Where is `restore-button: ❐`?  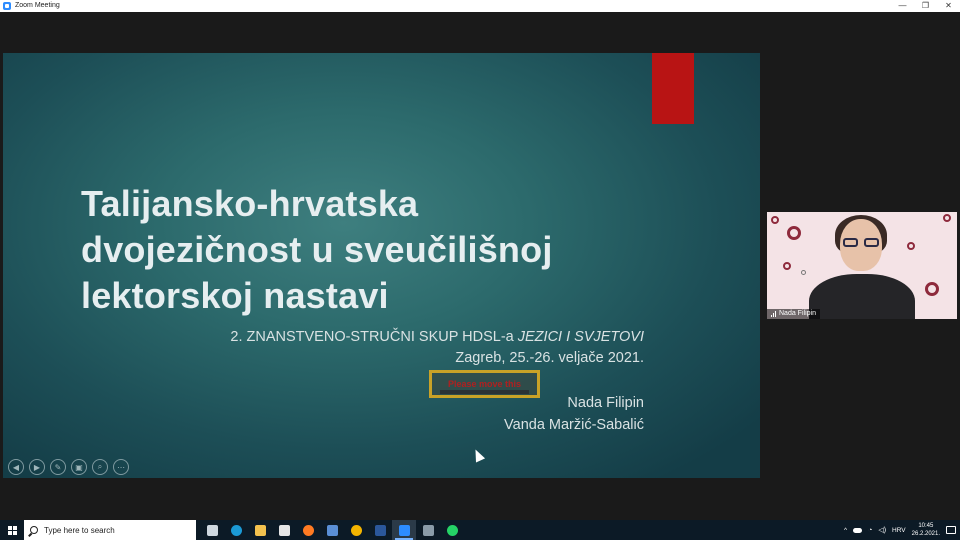 restore-button: ❐ is located at coordinates (925, 6).